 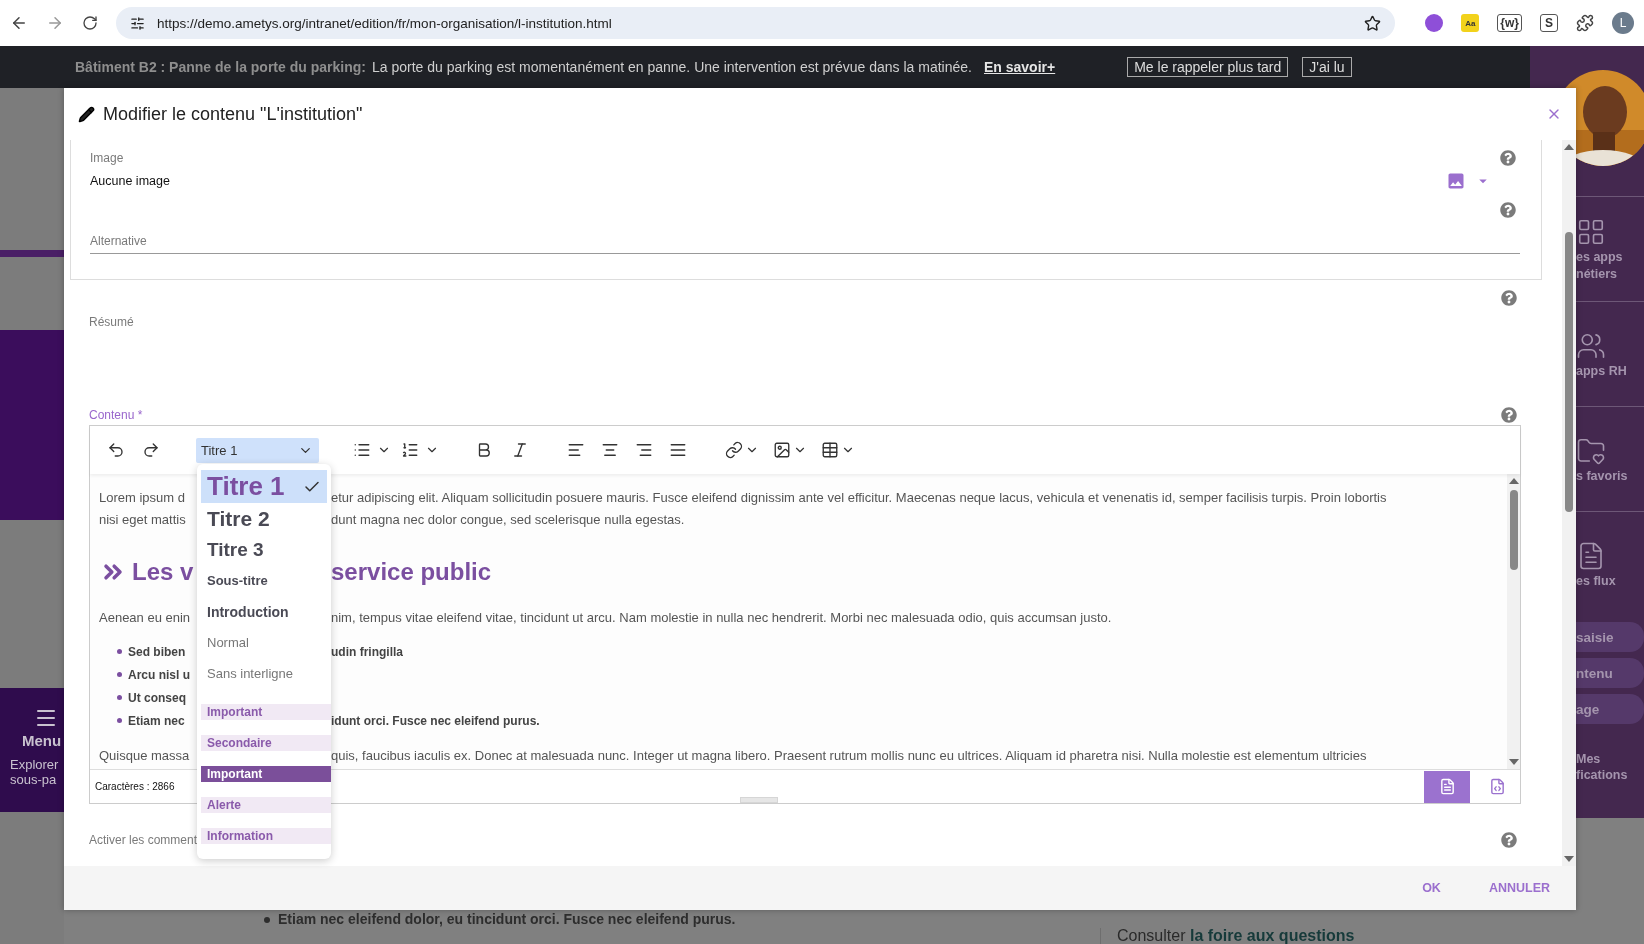 I want to click on body-text: Lorem ipsum d, so click(x=142, y=497).